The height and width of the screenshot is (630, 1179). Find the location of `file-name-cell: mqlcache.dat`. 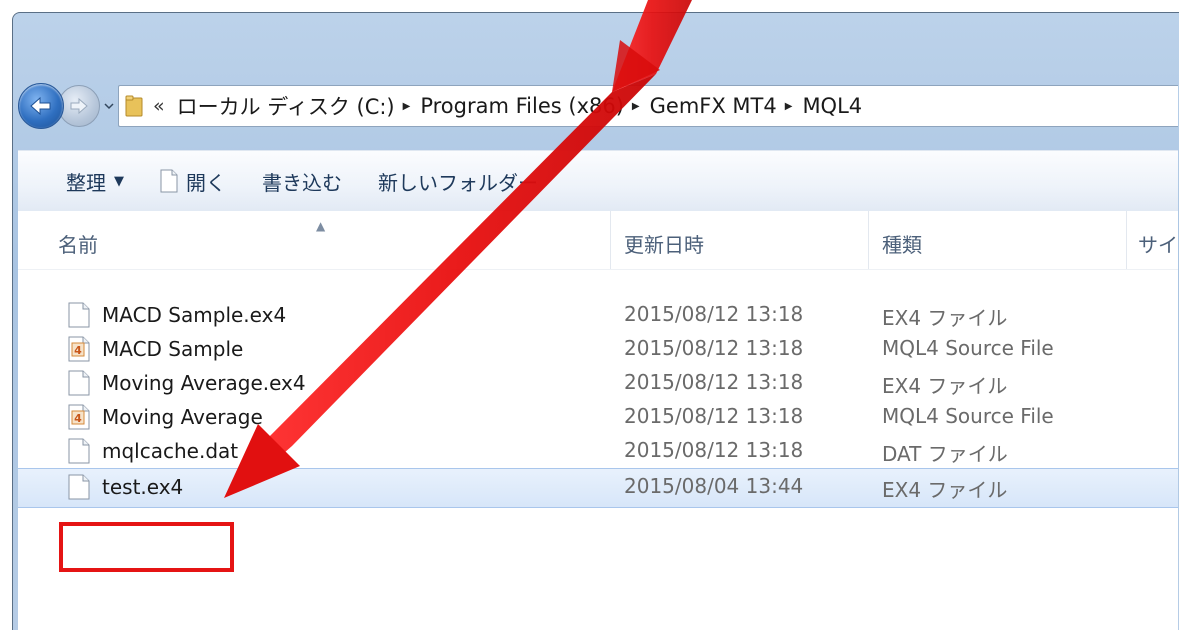

file-name-cell: mqlcache.dat is located at coordinates (153, 451).